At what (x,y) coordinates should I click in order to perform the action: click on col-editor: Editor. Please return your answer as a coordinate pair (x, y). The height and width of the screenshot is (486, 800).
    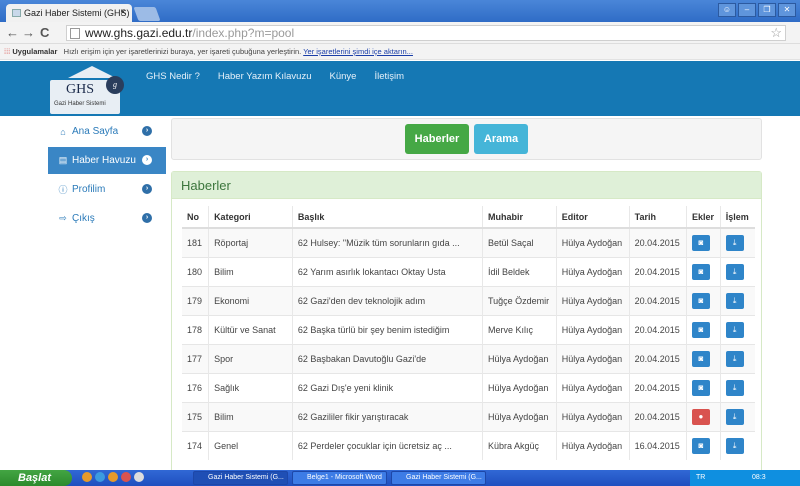
    Looking at the image, I should click on (592, 217).